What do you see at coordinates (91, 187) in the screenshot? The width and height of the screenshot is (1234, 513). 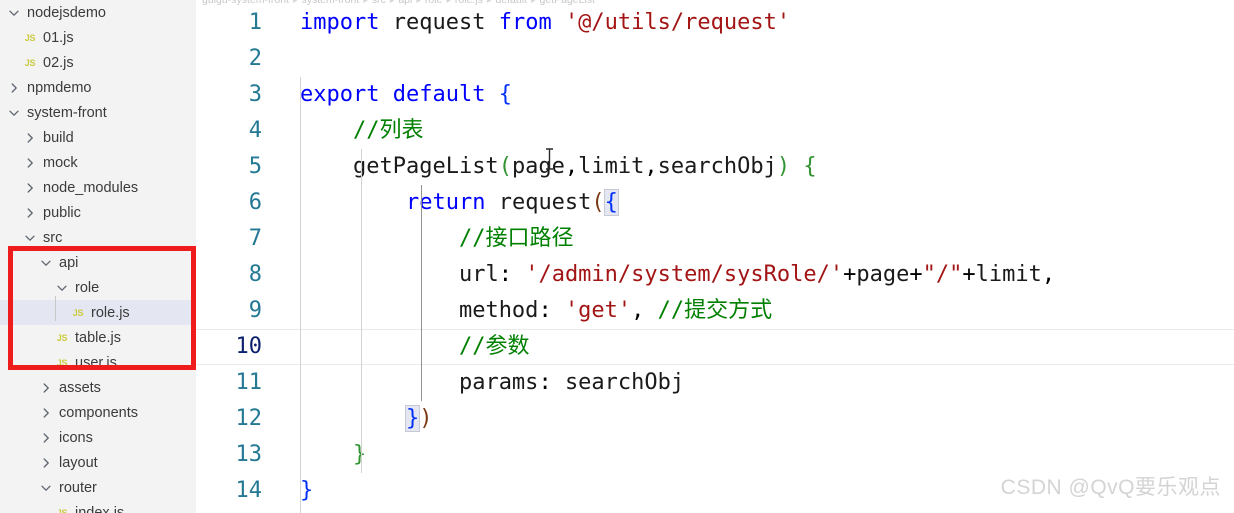 I see `tree-item-label: node_modules` at bounding box center [91, 187].